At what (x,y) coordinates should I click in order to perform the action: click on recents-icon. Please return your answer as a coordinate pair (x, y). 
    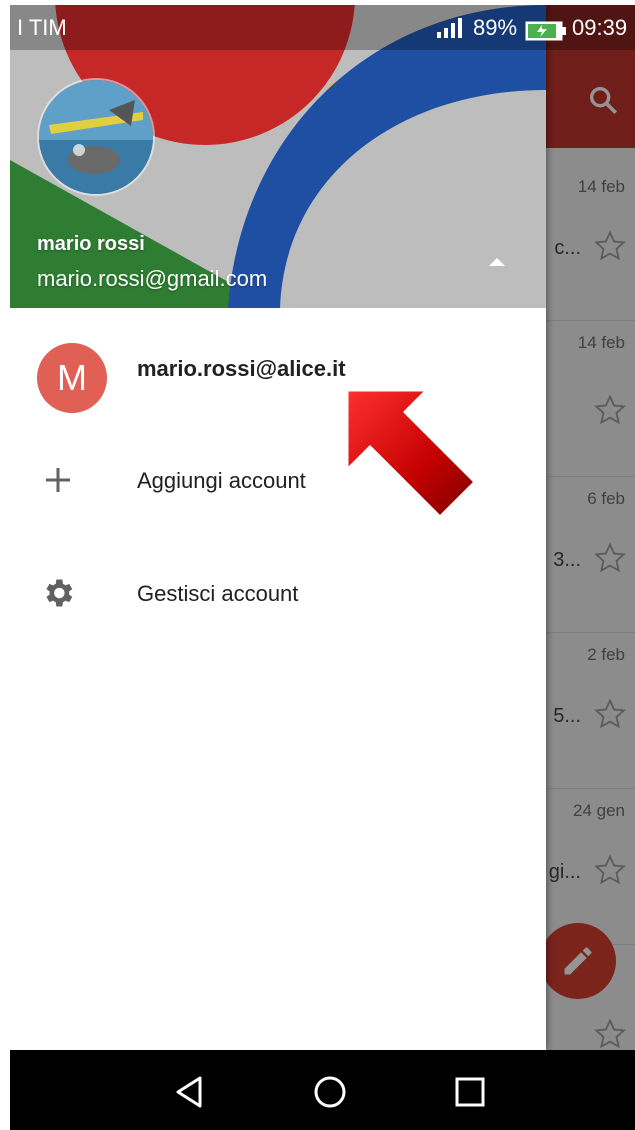
    Looking at the image, I should click on (470, 1092).